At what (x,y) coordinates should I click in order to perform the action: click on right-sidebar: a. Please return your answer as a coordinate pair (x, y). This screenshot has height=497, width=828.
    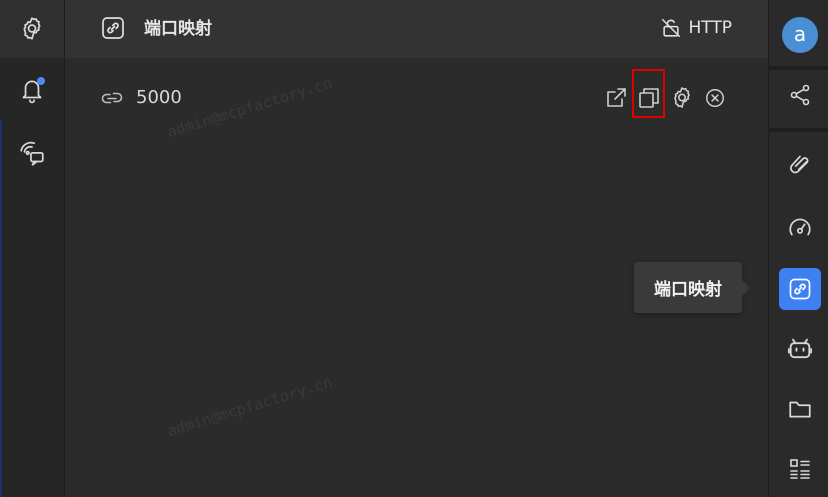
    Looking at the image, I should click on (798, 248).